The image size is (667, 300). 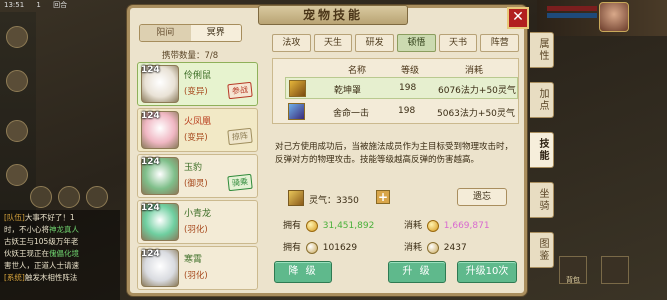 What do you see at coordinates (351, 114) in the screenshot?
I see `skill-name: 舍命一击` at bounding box center [351, 114].